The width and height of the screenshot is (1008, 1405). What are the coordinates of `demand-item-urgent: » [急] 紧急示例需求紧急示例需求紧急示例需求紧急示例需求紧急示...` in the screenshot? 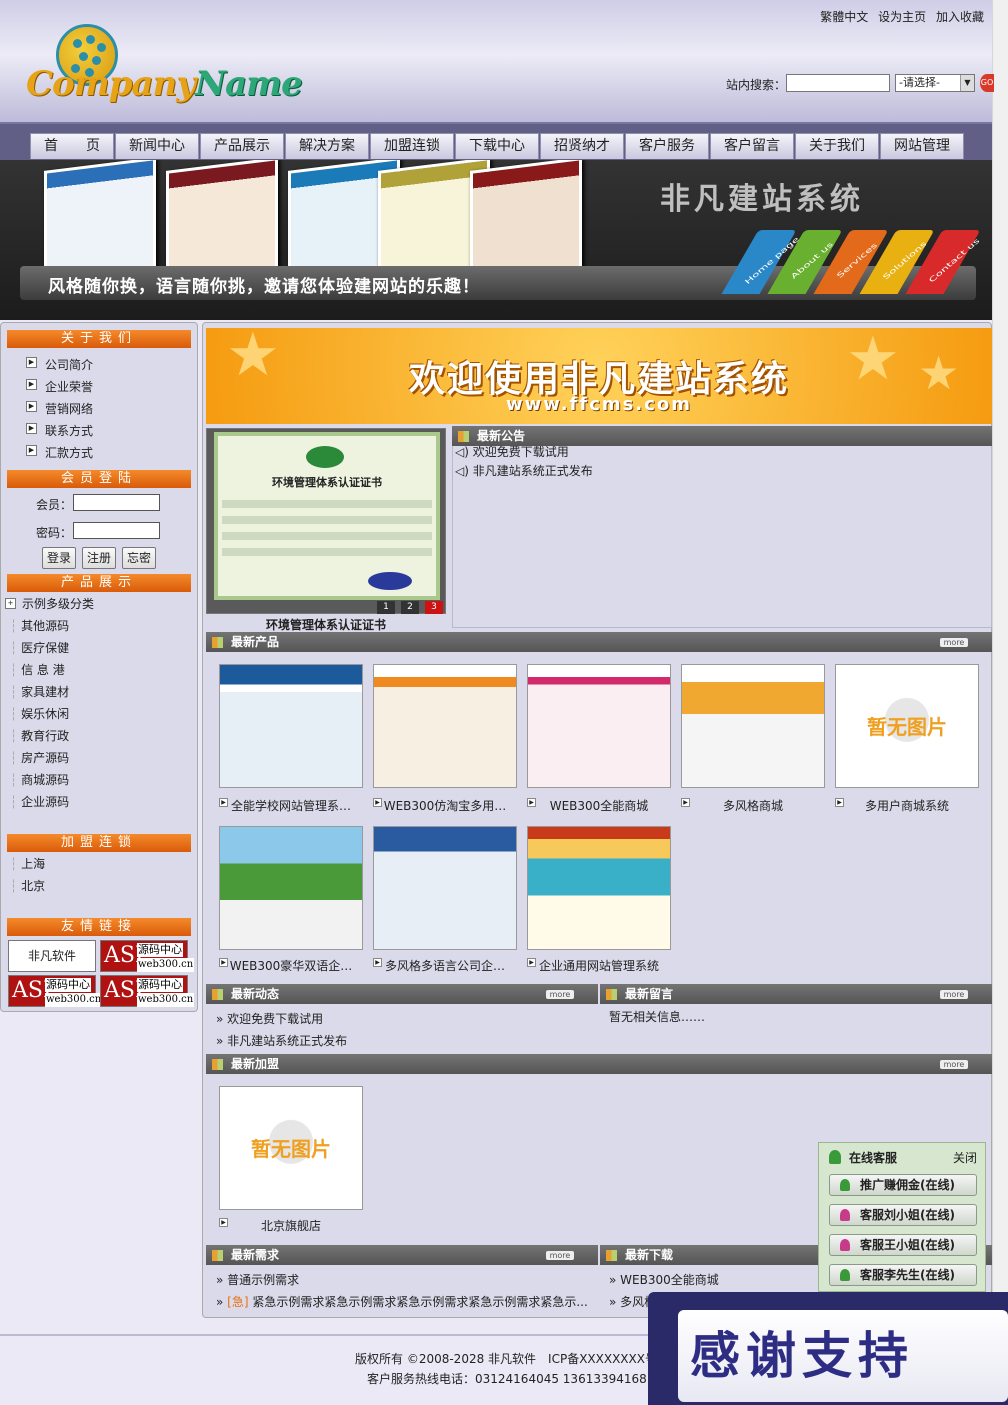 It's located at (402, 1301).